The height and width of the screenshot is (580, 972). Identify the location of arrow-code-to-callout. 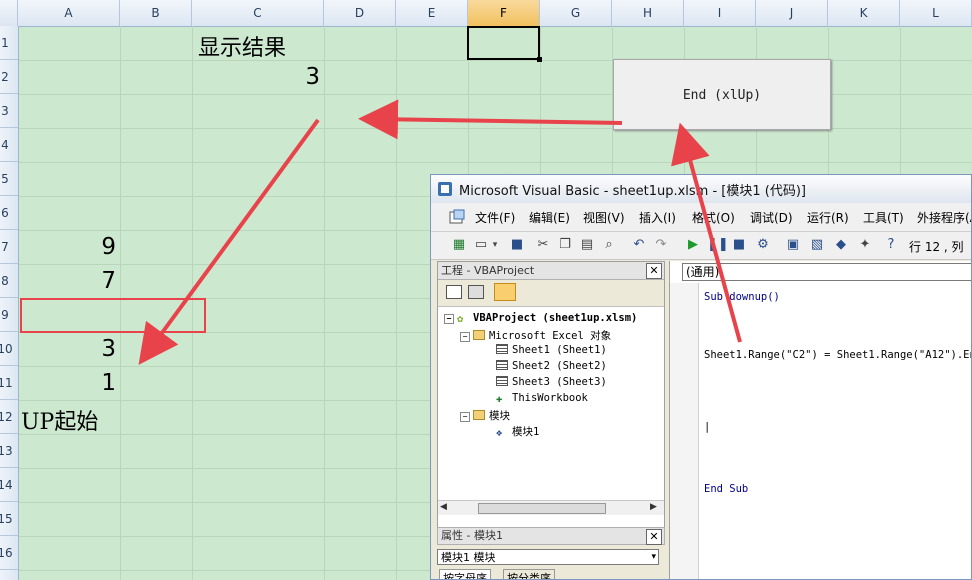
(706, 232).